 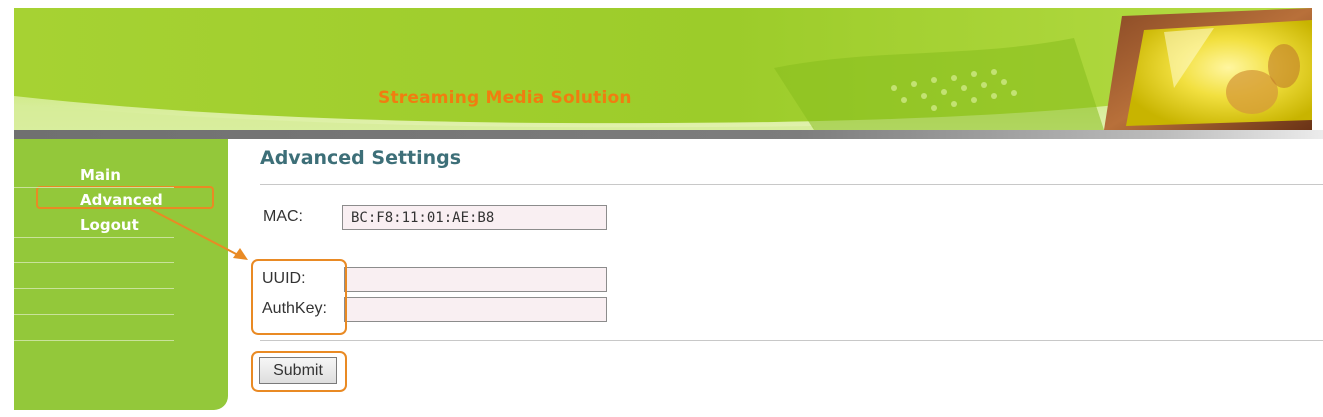 What do you see at coordinates (240, 254) in the screenshot?
I see `arrowhead-icon` at bounding box center [240, 254].